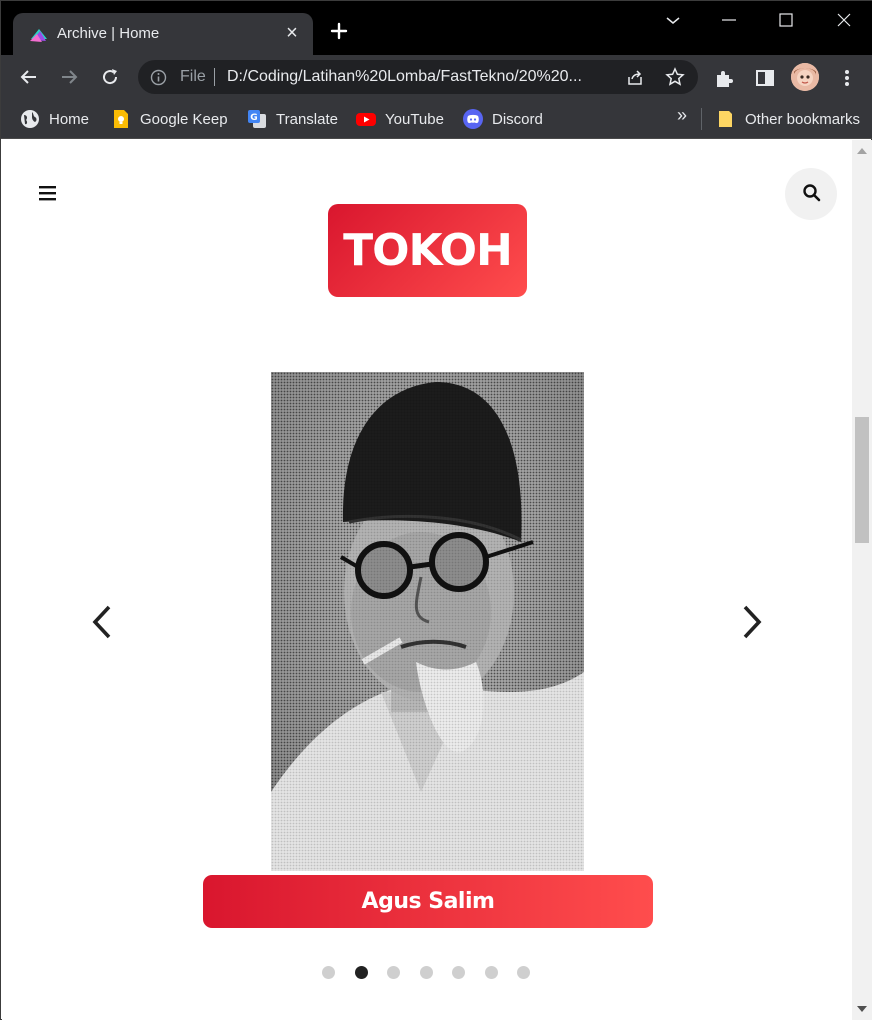 The width and height of the screenshot is (872, 1020). What do you see at coordinates (69, 77) in the screenshot?
I see `forward-arrow-icon` at bounding box center [69, 77].